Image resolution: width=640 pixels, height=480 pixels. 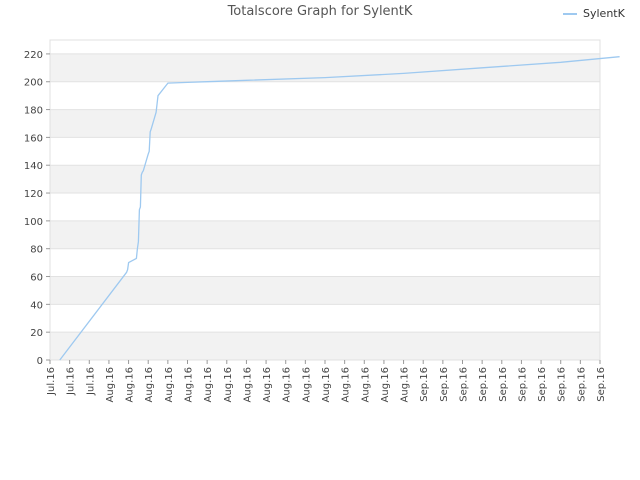 What do you see at coordinates (33, 194) in the screenshot?
I see `y-tick-label: 120` at bounding box center [33, 194].